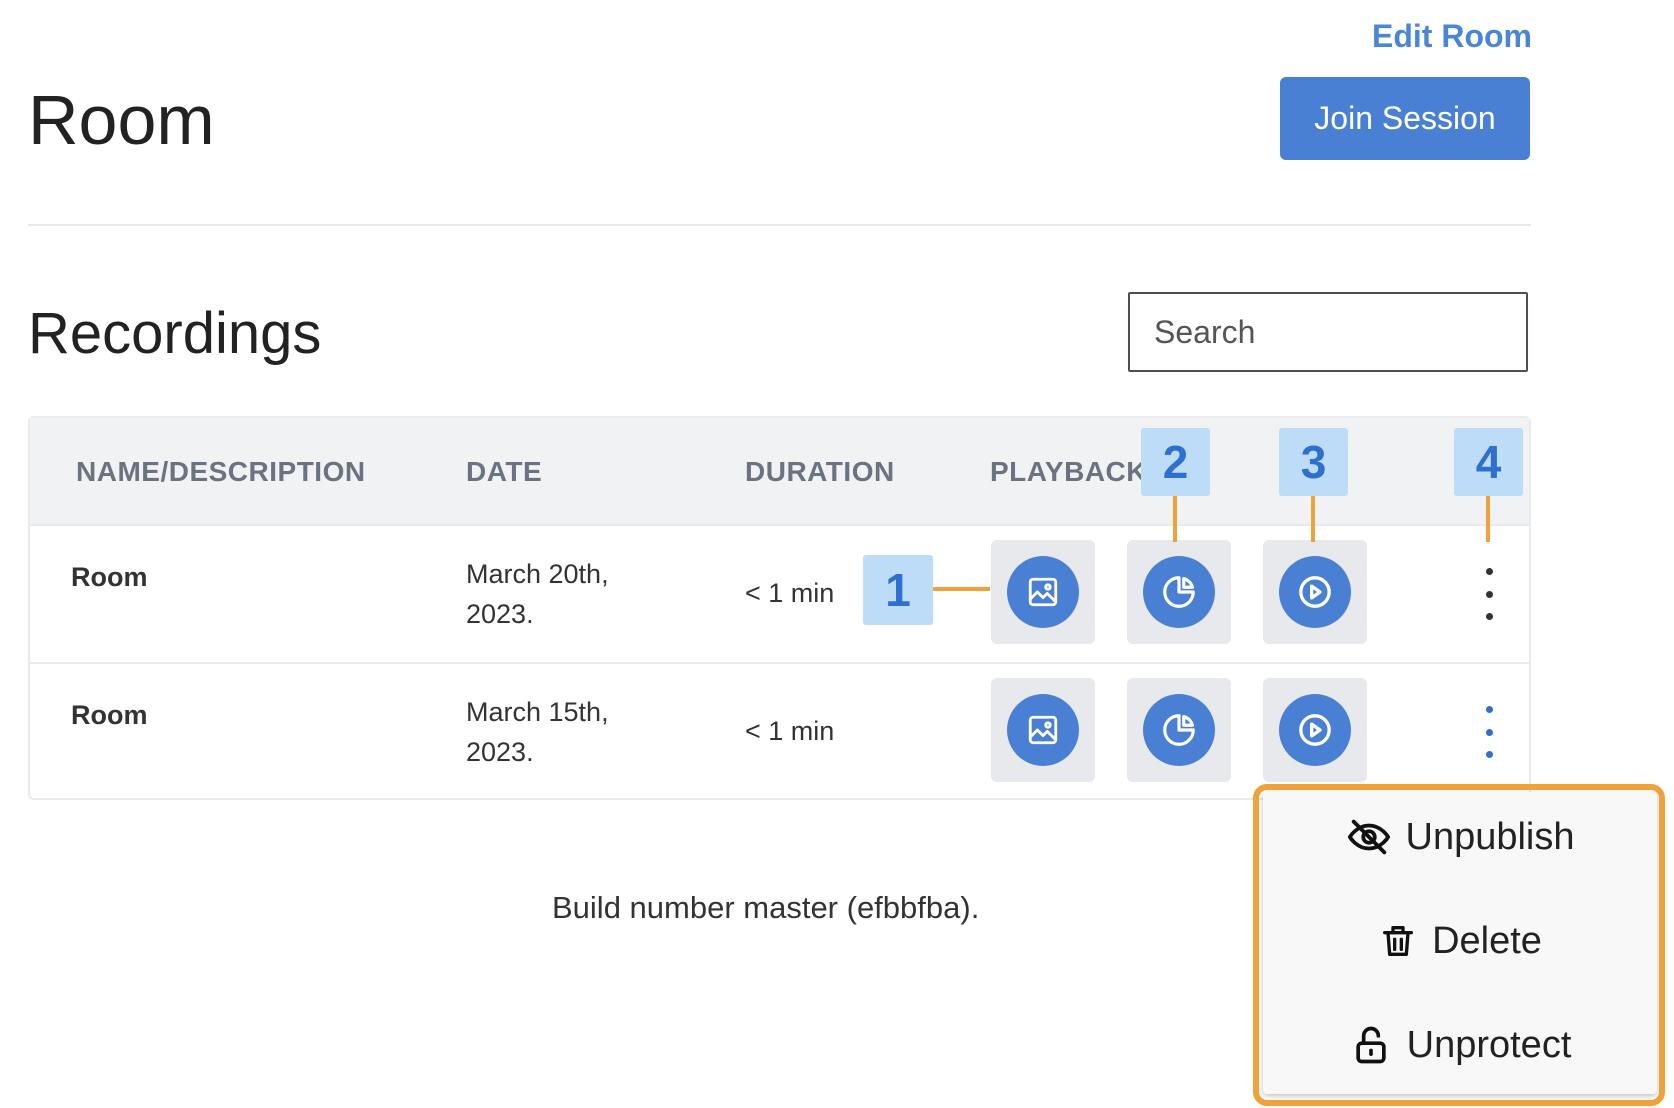  I want to click on menu-highlight-outline, so click(1459, 945).